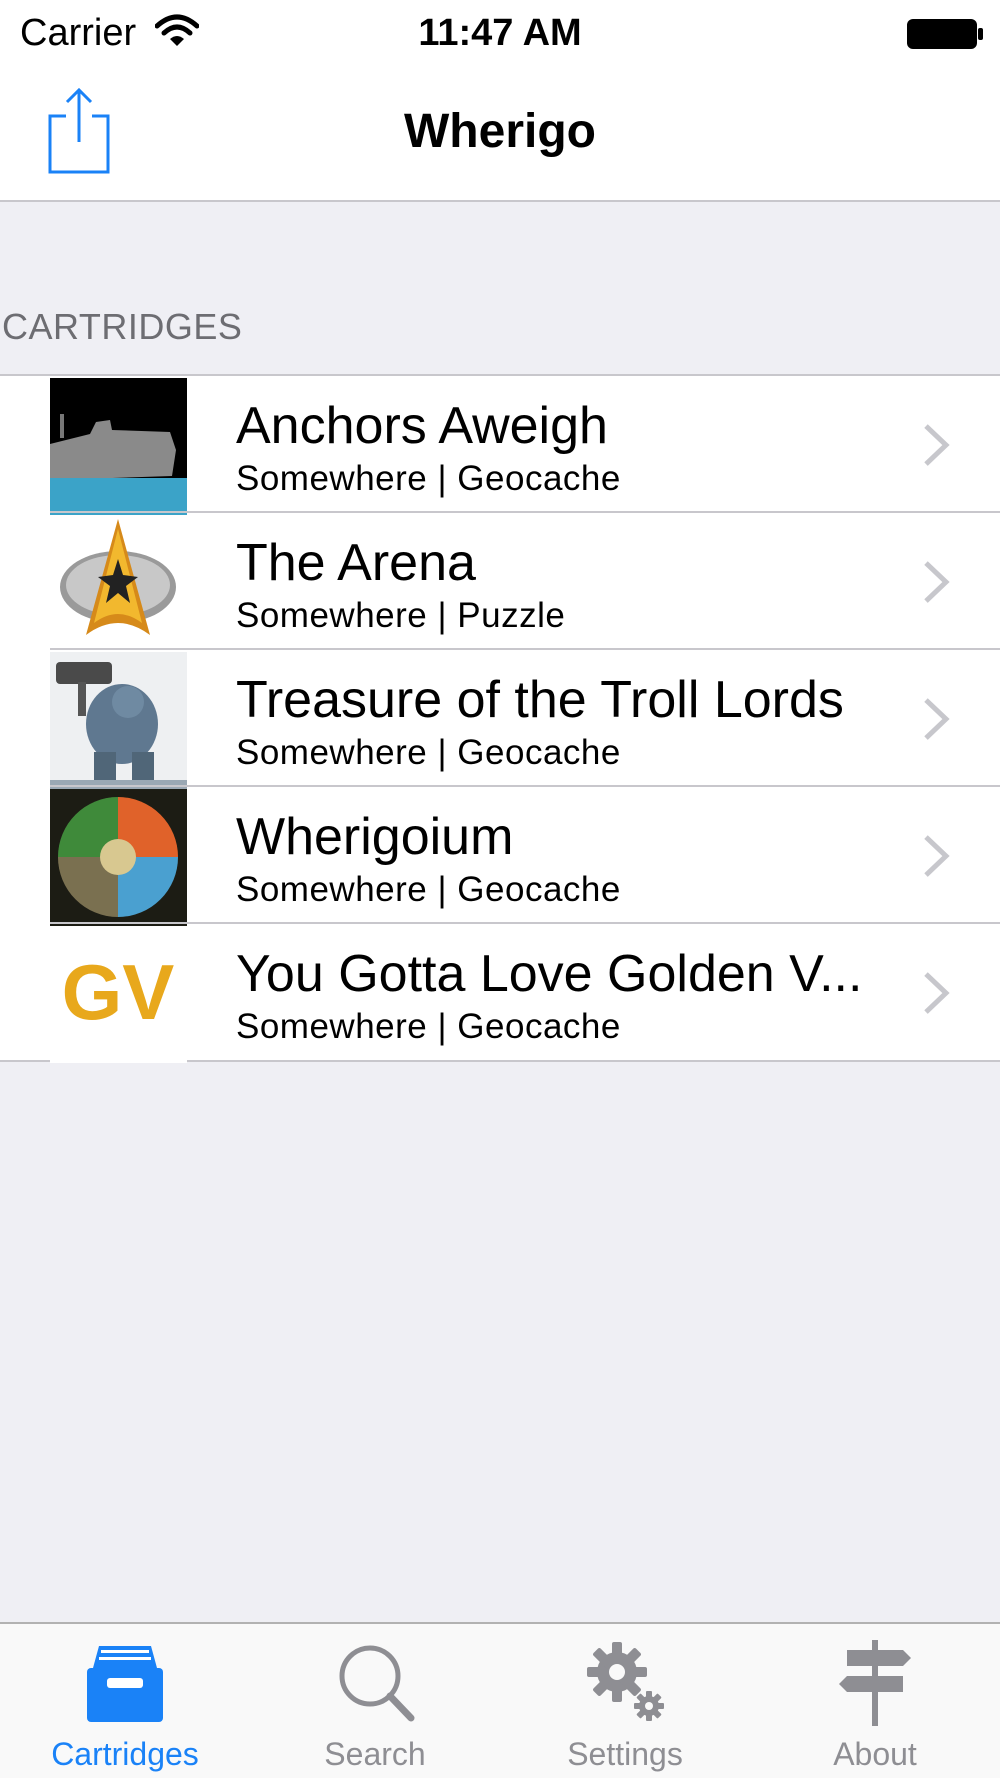  I want to click on cartridge-row: The Arena Somewhere | Puzzle, so click(500, 582).